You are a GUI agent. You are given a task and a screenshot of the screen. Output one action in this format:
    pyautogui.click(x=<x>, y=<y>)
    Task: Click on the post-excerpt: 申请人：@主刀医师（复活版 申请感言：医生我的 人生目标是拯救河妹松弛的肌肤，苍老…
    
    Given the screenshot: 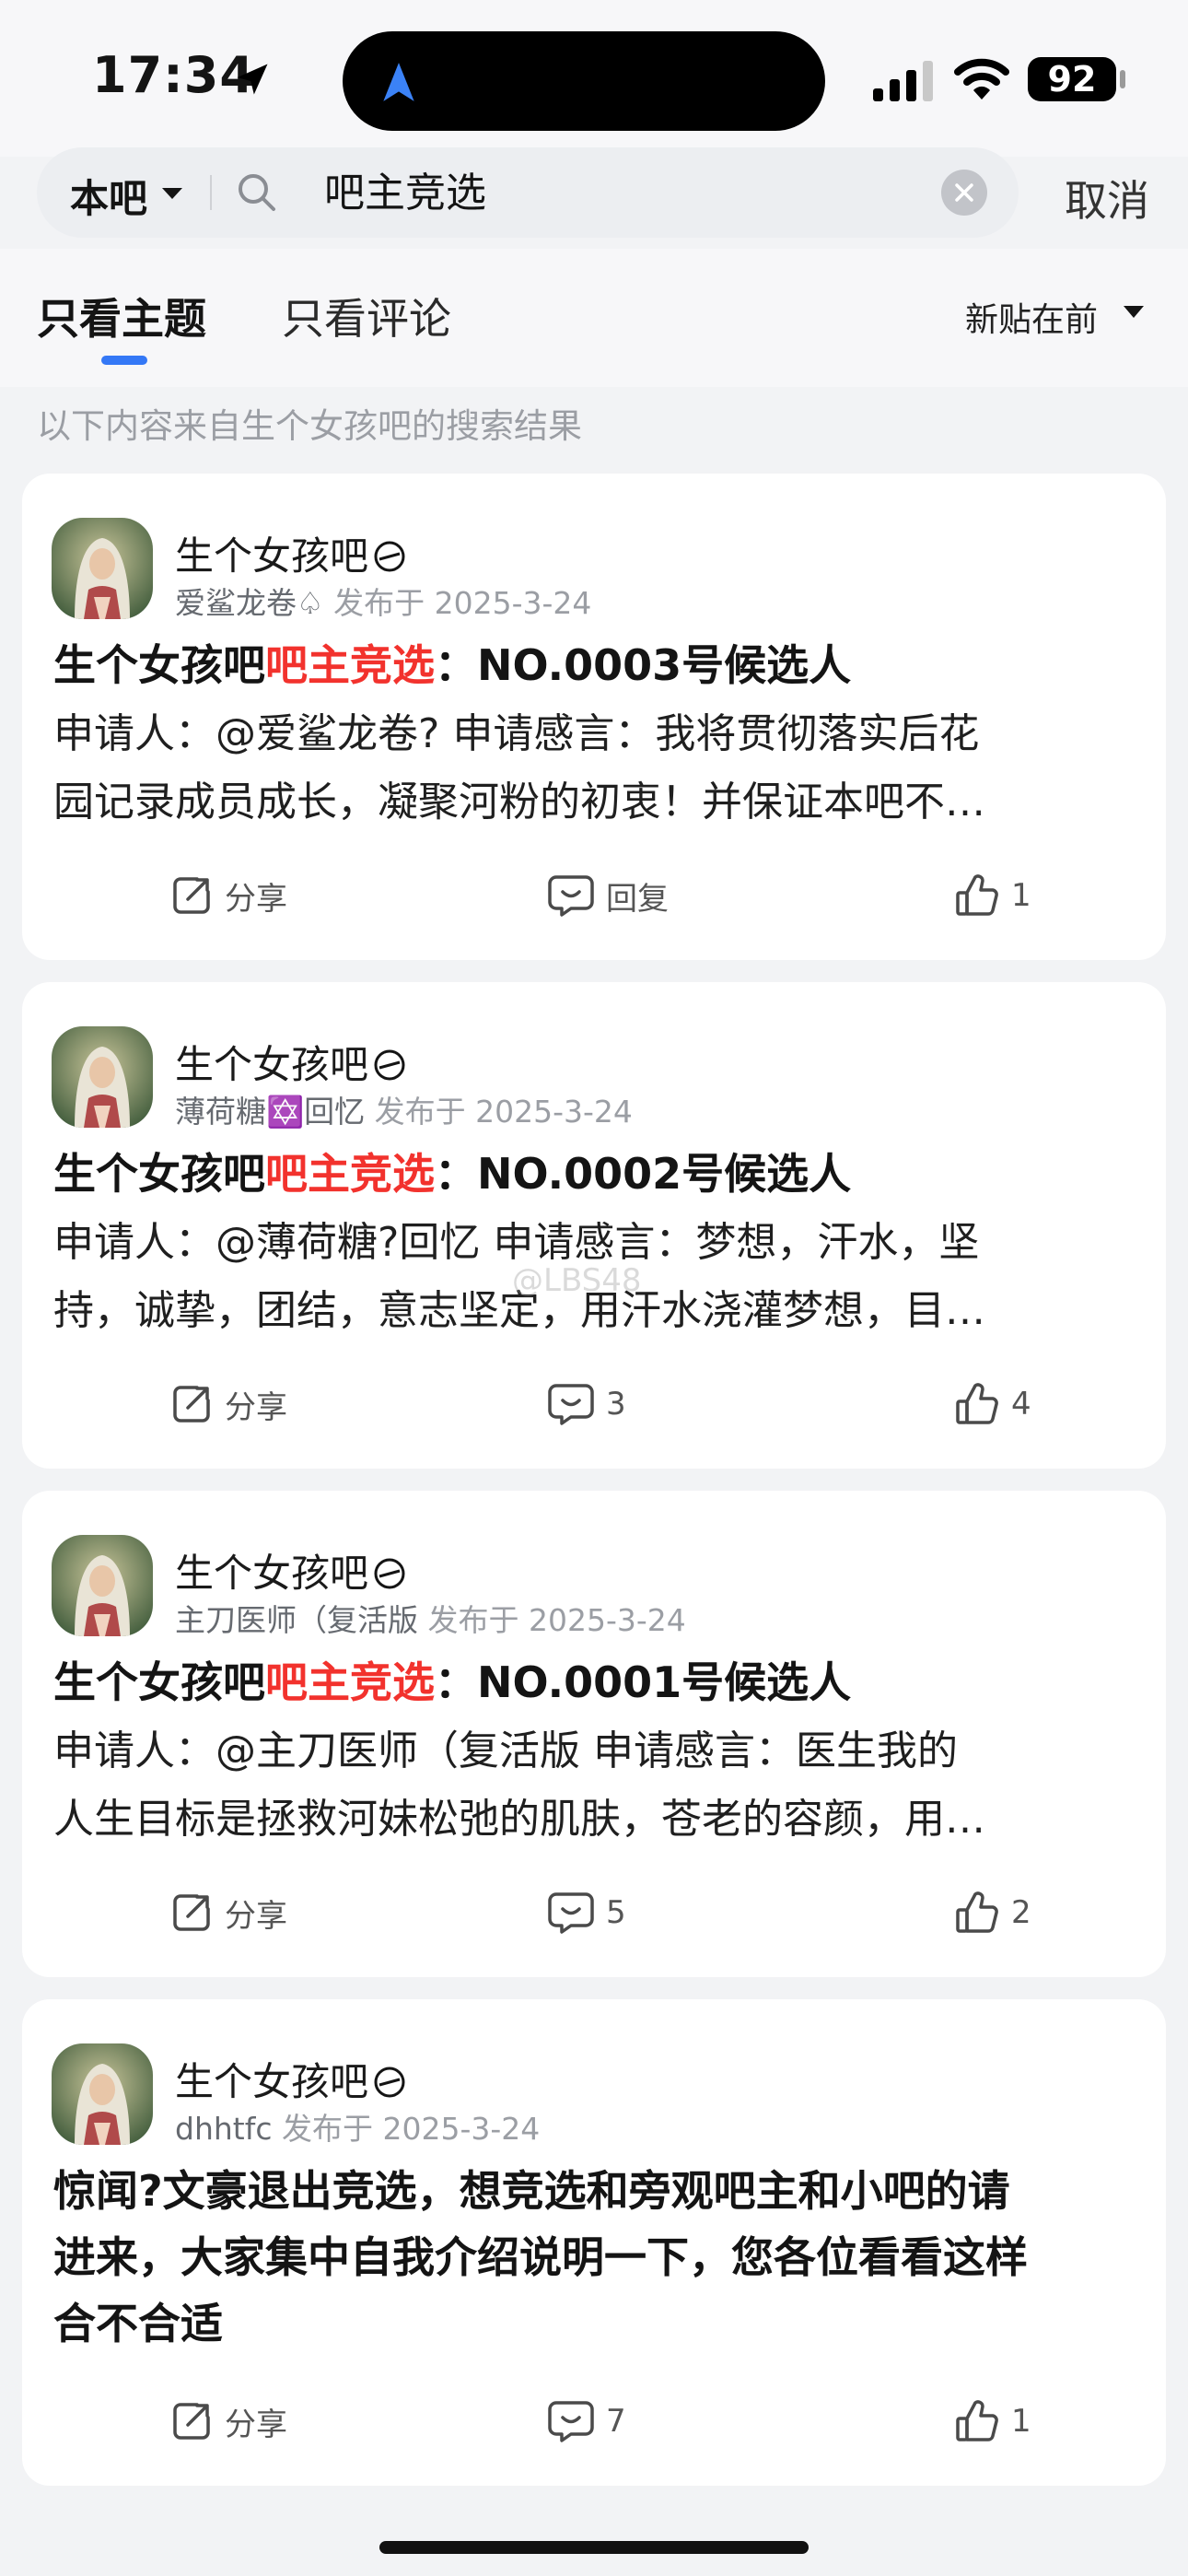 What is the action you would take?
    pyautogui.click(x=598, y=1785)
    